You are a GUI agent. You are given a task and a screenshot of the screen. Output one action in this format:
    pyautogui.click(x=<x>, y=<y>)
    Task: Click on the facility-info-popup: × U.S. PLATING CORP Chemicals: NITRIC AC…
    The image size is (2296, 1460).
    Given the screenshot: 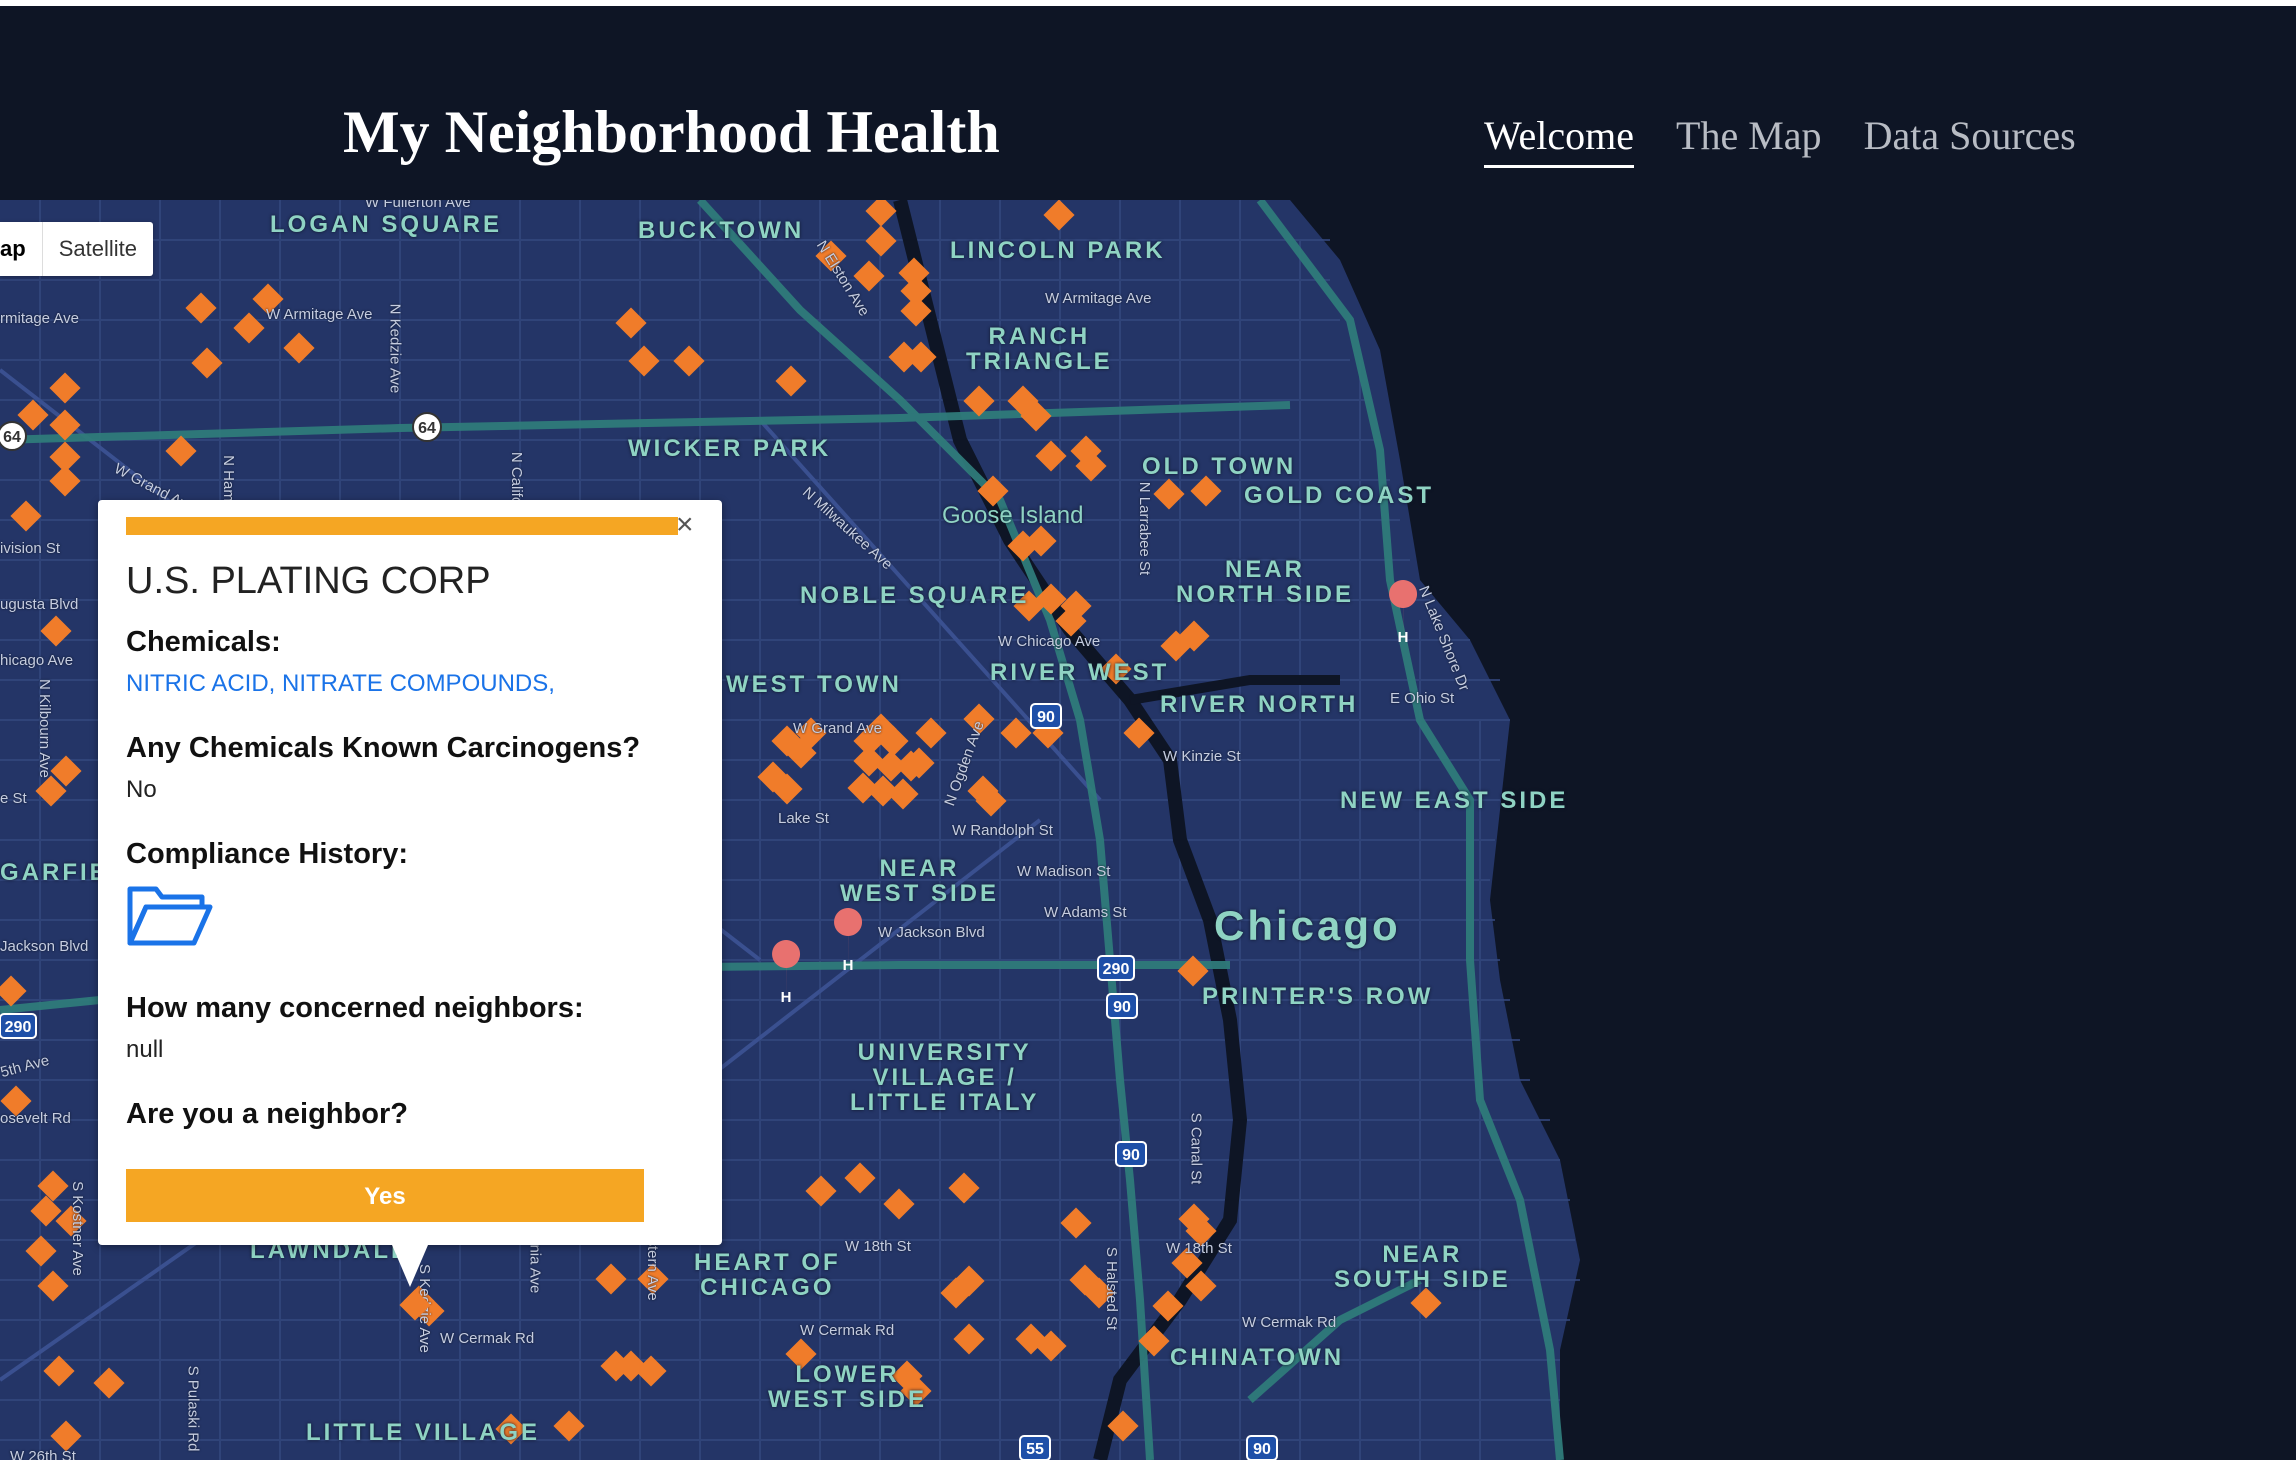 What is the action you would take?
    pyautogui.click(x=410, y=872)
    